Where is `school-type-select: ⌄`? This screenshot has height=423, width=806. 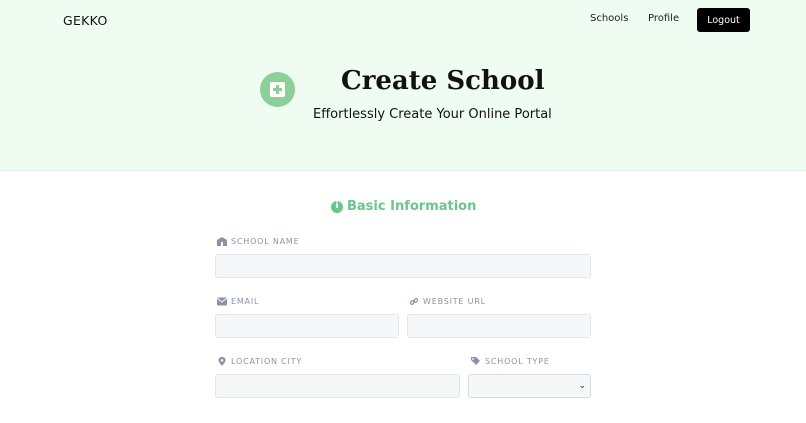
school-type-select: ⌄ is located at coordinates (529, 386).